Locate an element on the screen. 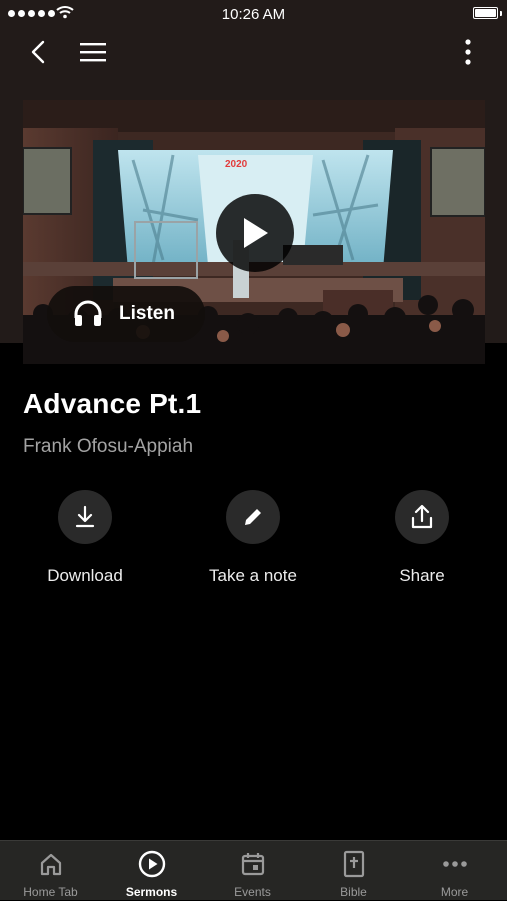  share-icon is located at coordinates (422, 516).